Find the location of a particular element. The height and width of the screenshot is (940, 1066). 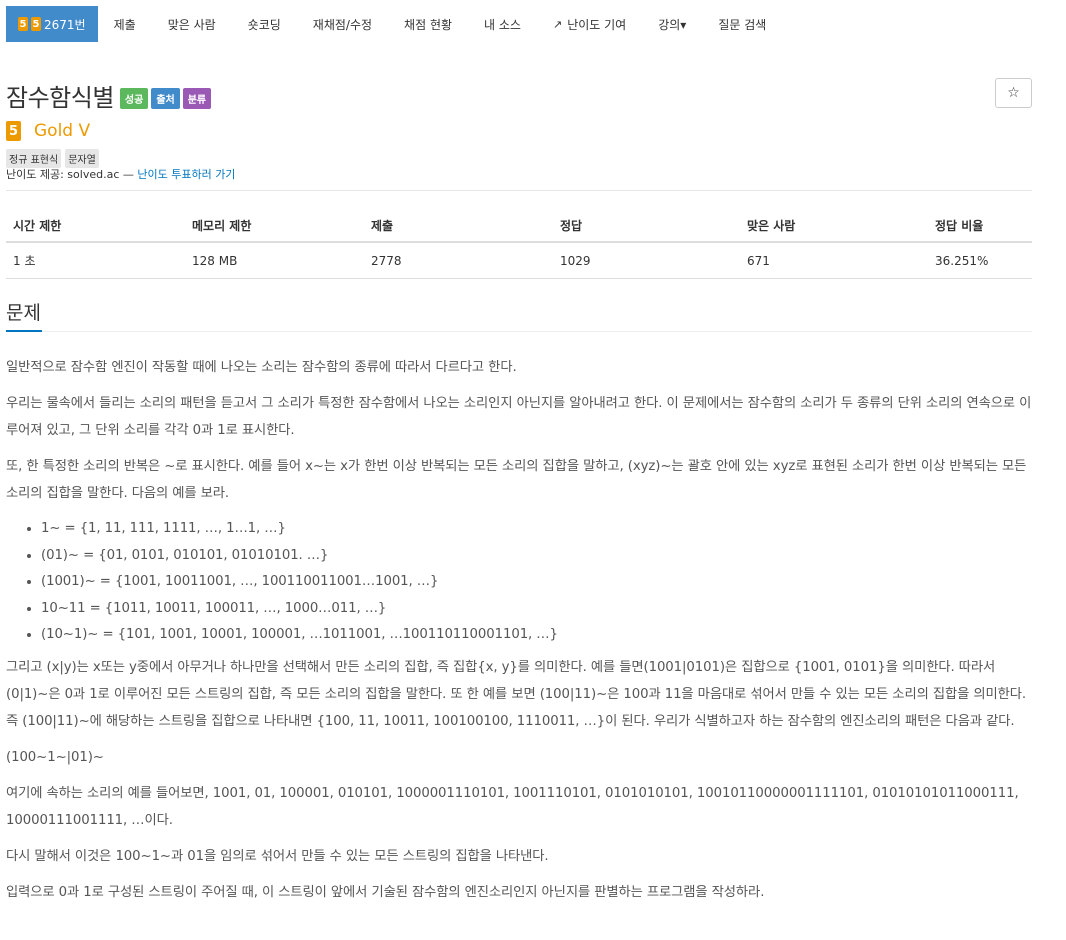

nav-difficulty-label: 난이도 기여 is located at coordinates (597, 24).